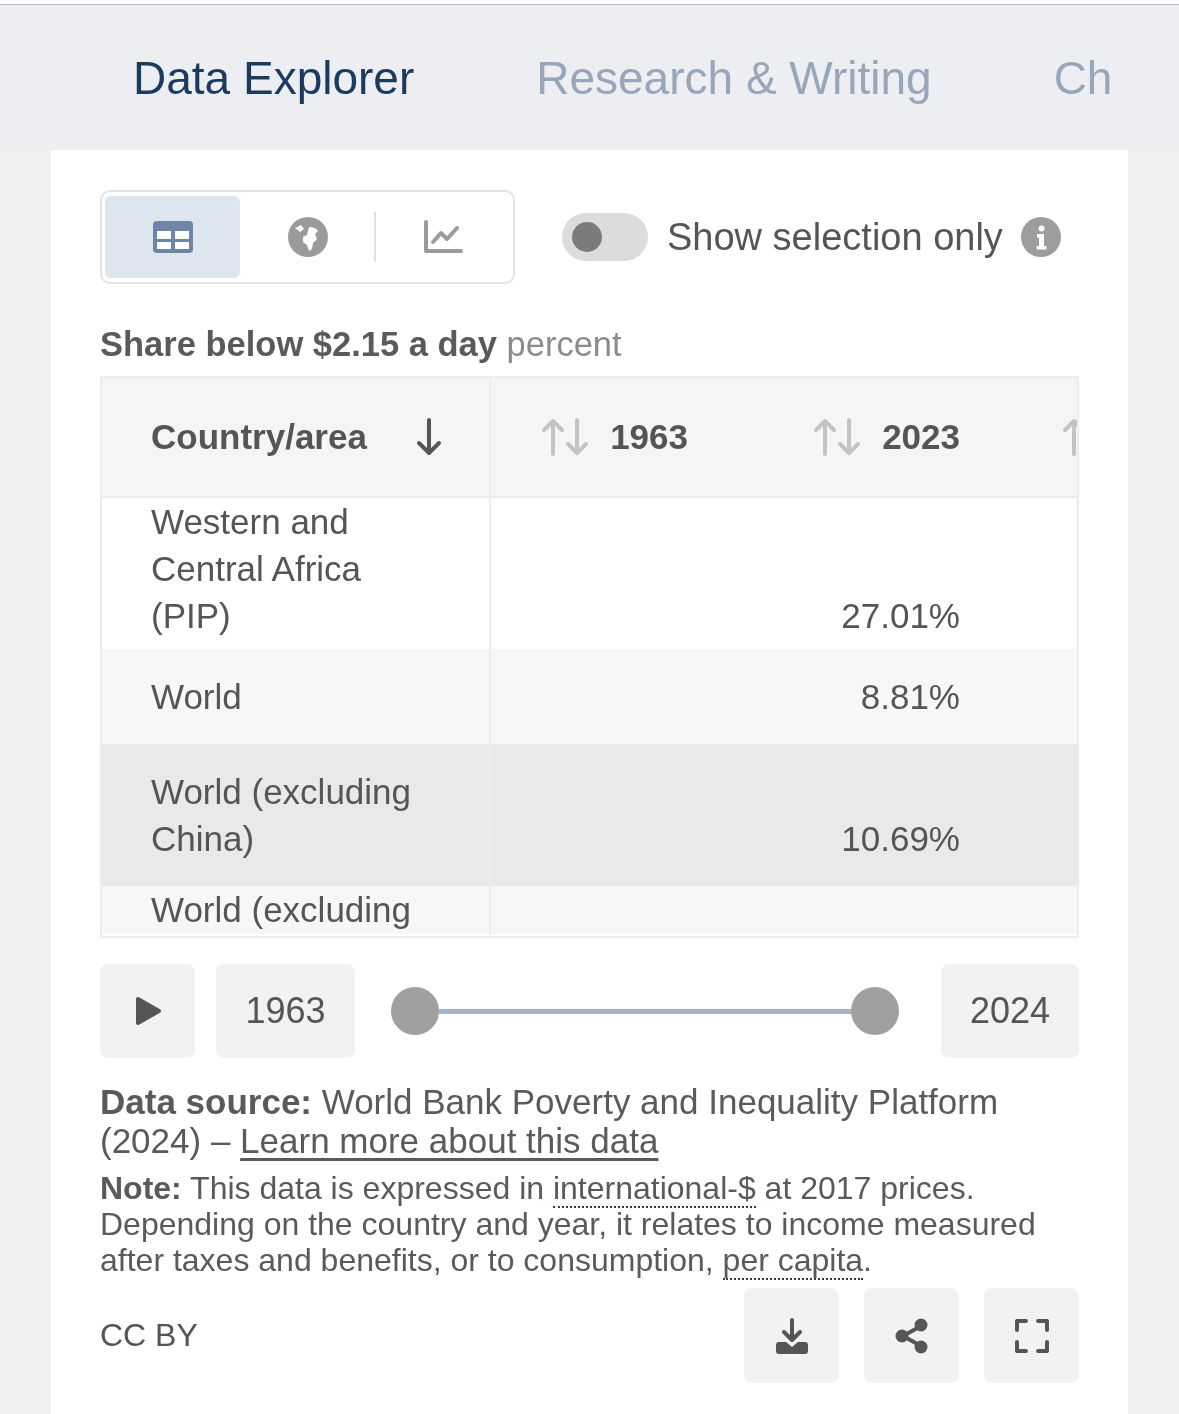 This screenshot has height=1414, width=1179. I want to click on download-button, so click(791, 1335).